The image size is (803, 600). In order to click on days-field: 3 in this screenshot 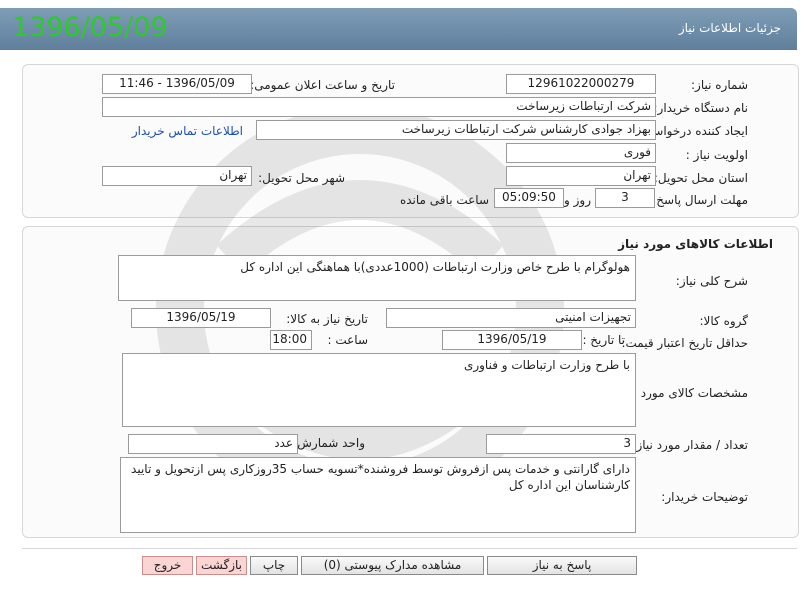, I will do `click(625, 198)`.